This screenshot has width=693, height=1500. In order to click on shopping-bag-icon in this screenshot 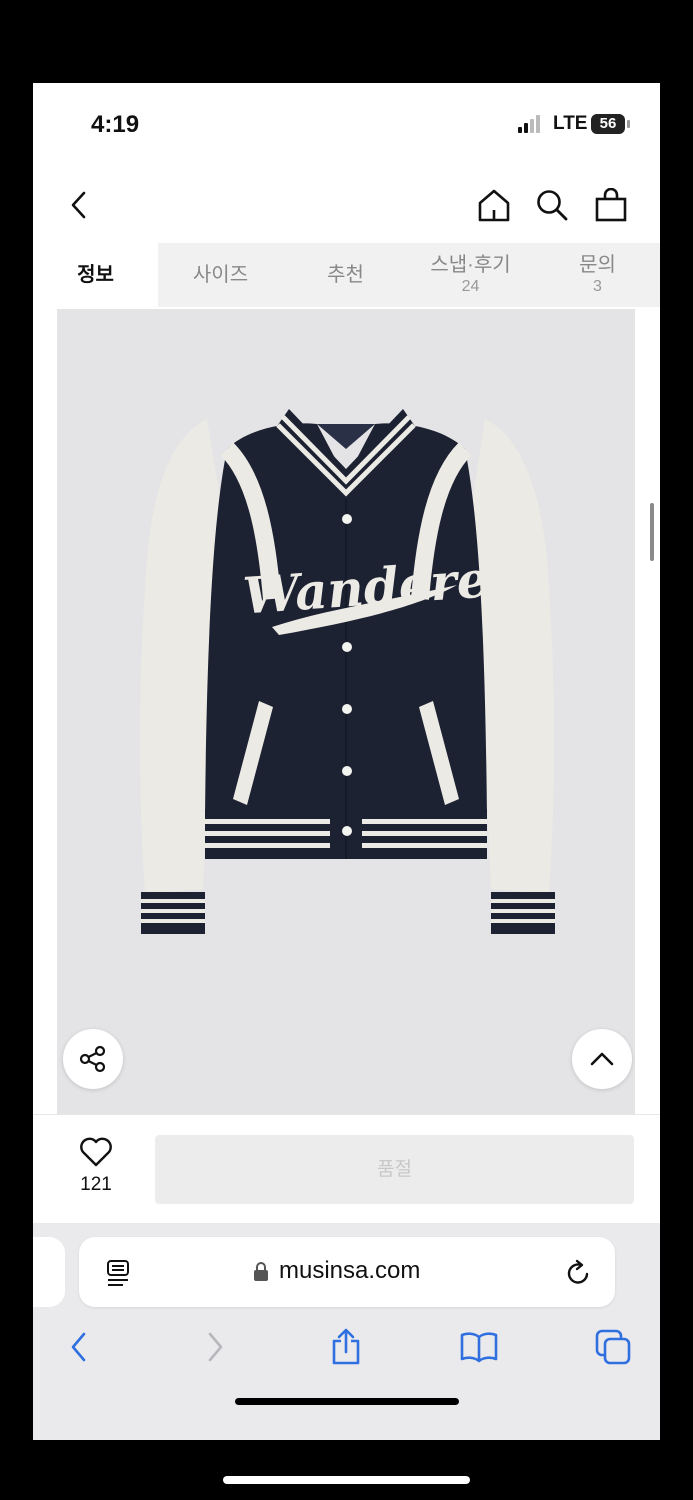, I will do `click(611, 205)`.